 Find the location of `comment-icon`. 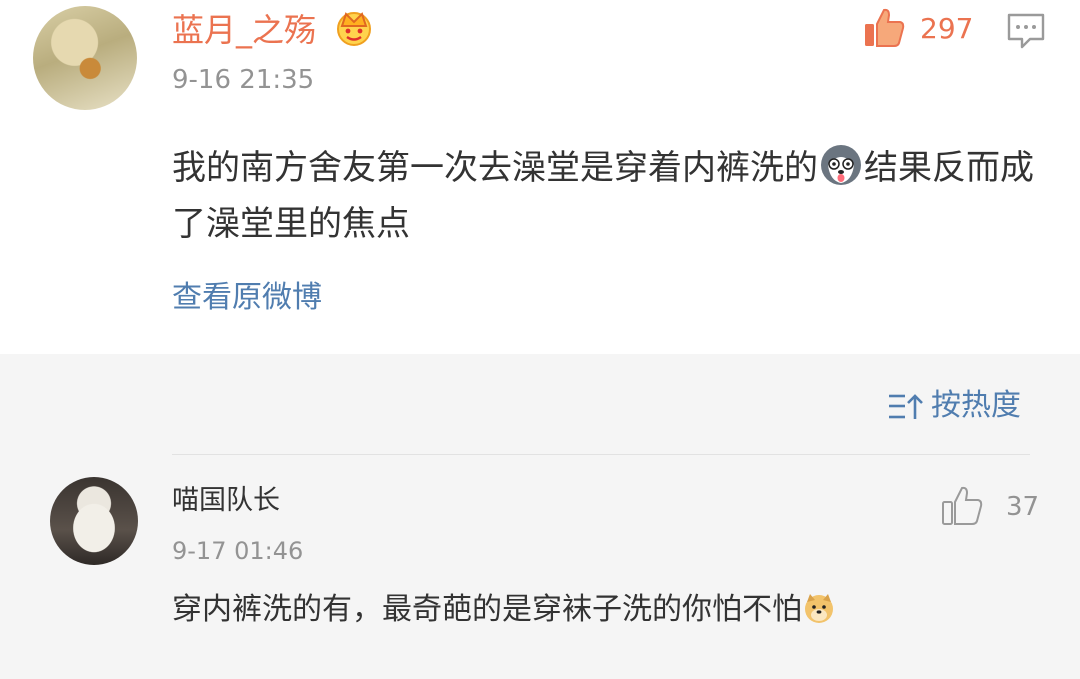

comment-icon is located at coordinates (1026, 31).